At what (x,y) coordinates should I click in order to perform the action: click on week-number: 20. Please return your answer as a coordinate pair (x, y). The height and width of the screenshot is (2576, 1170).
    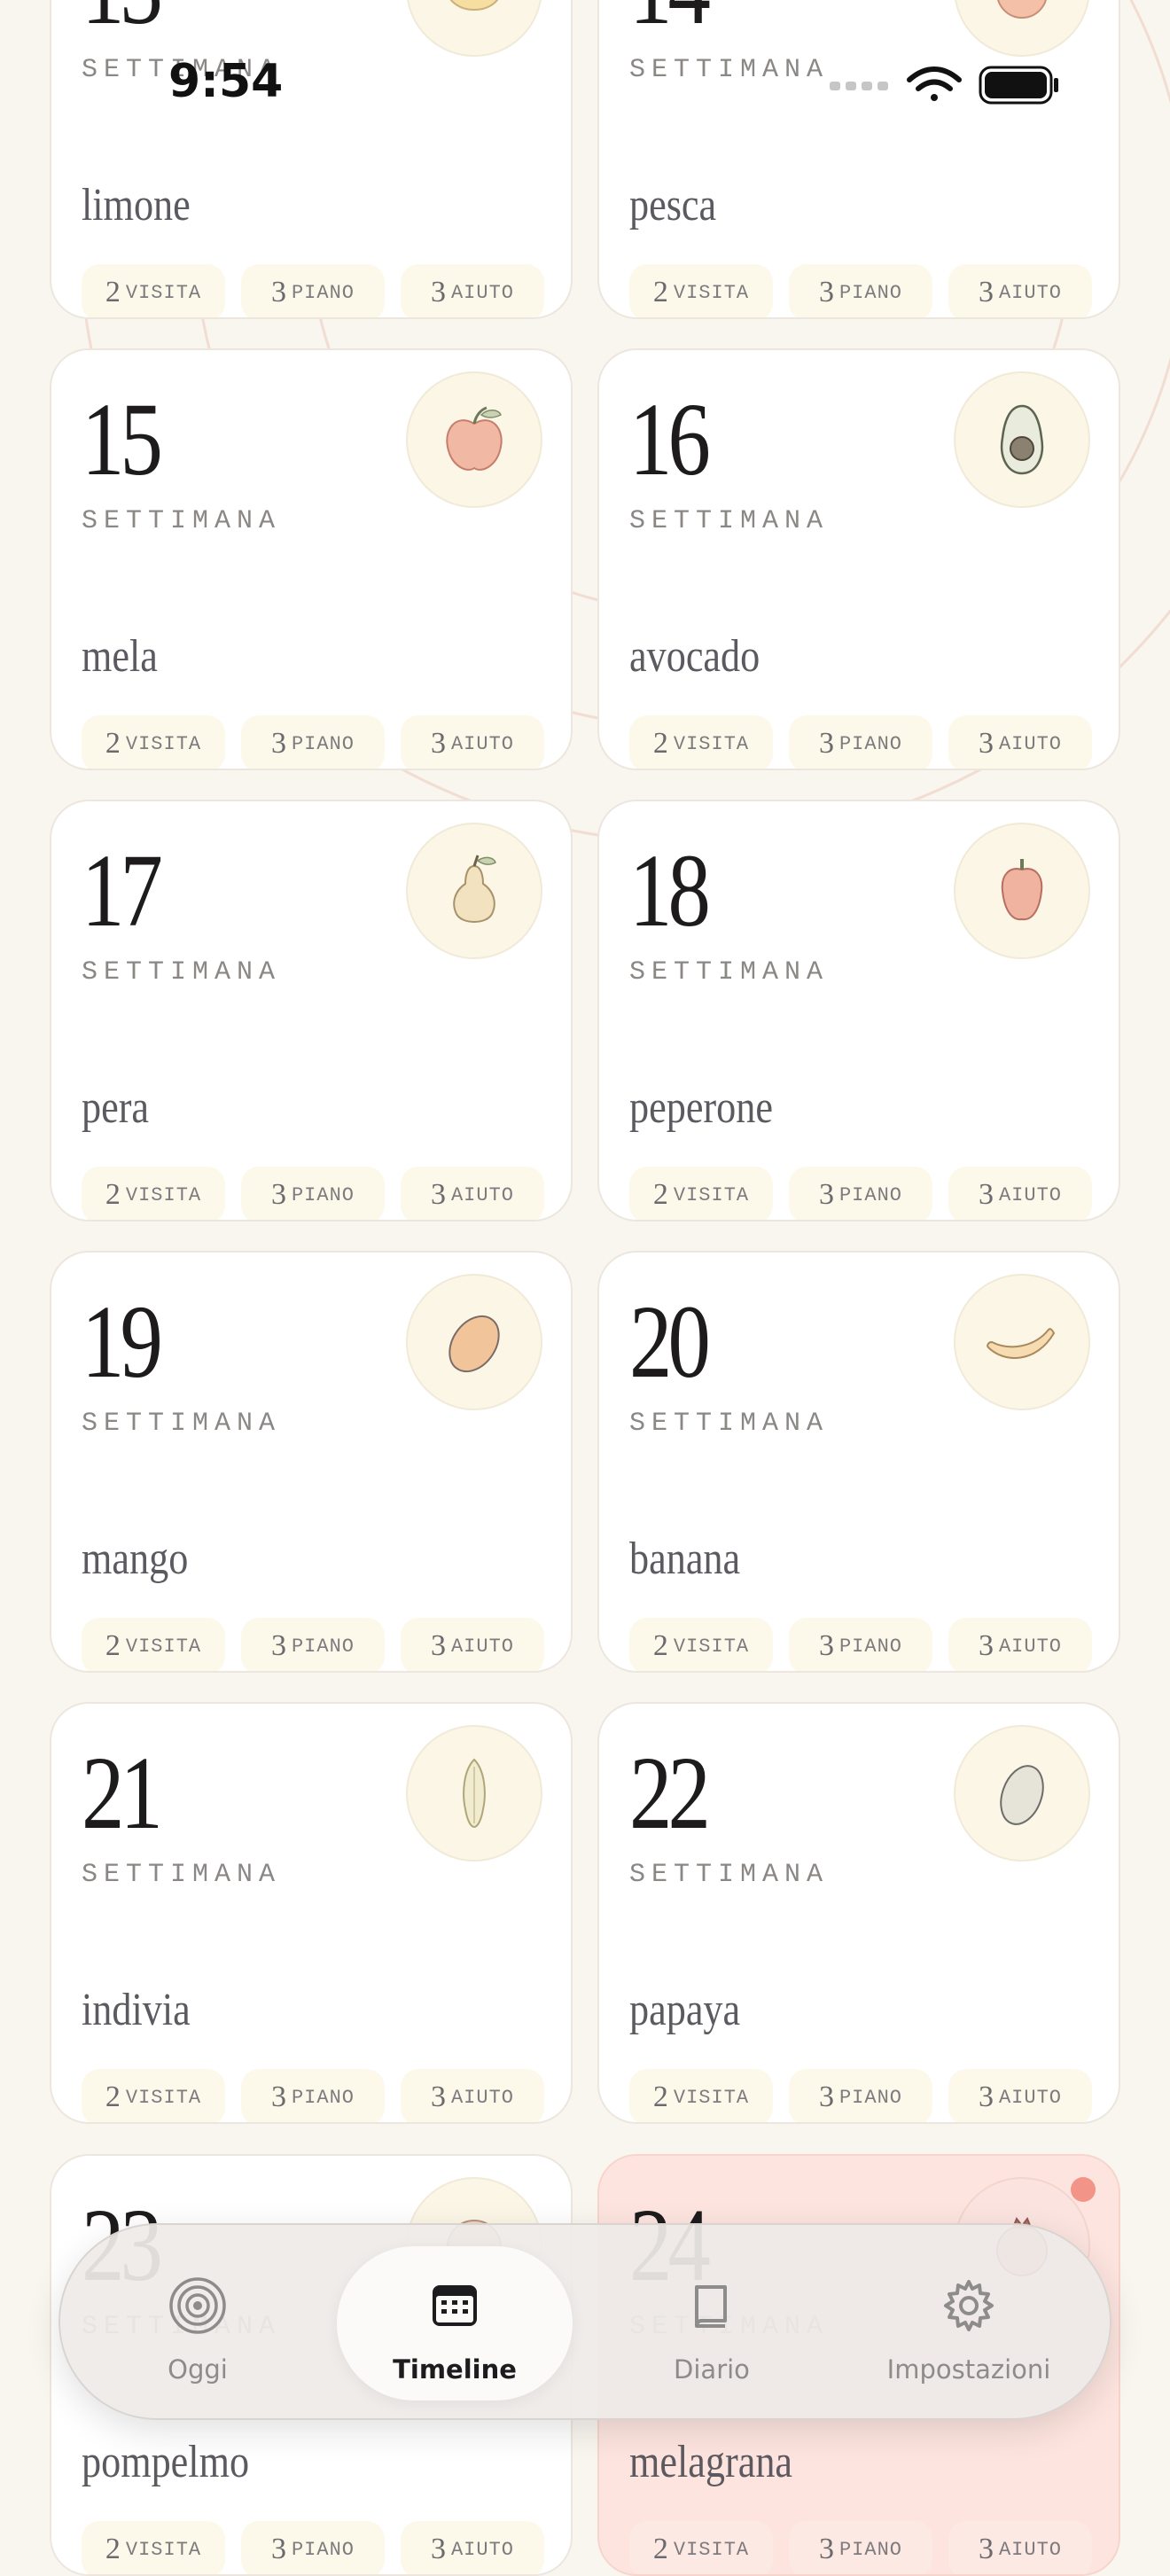
    Looking at the image, I should click on (670, 1342).